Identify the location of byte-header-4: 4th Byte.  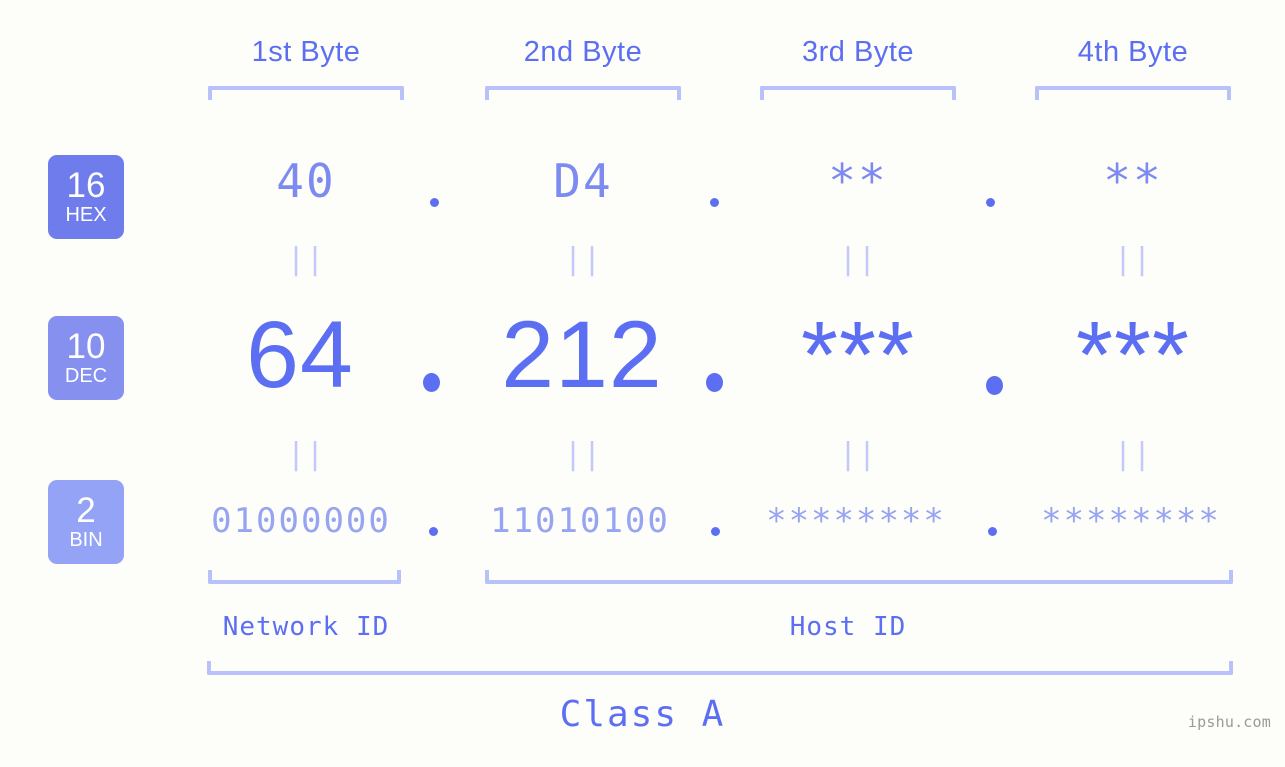
(1133, 52).